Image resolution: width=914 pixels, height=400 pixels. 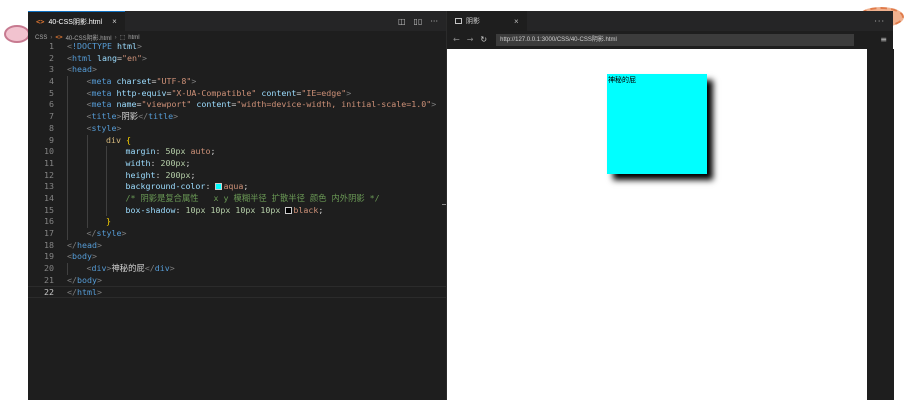 I want to click on code-token: content, so click(x=214, y=104).